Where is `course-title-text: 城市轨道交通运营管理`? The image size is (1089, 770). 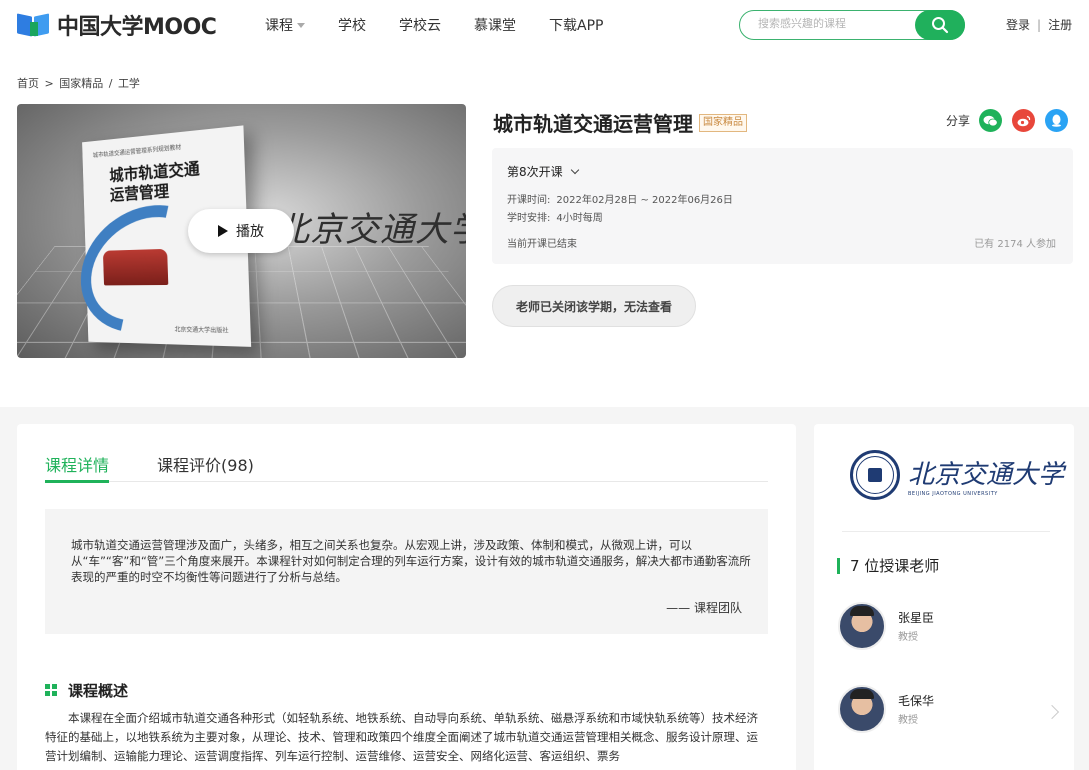
course-title-text: 城市轨道交通运营管理 is located at coordinates (593, 122).